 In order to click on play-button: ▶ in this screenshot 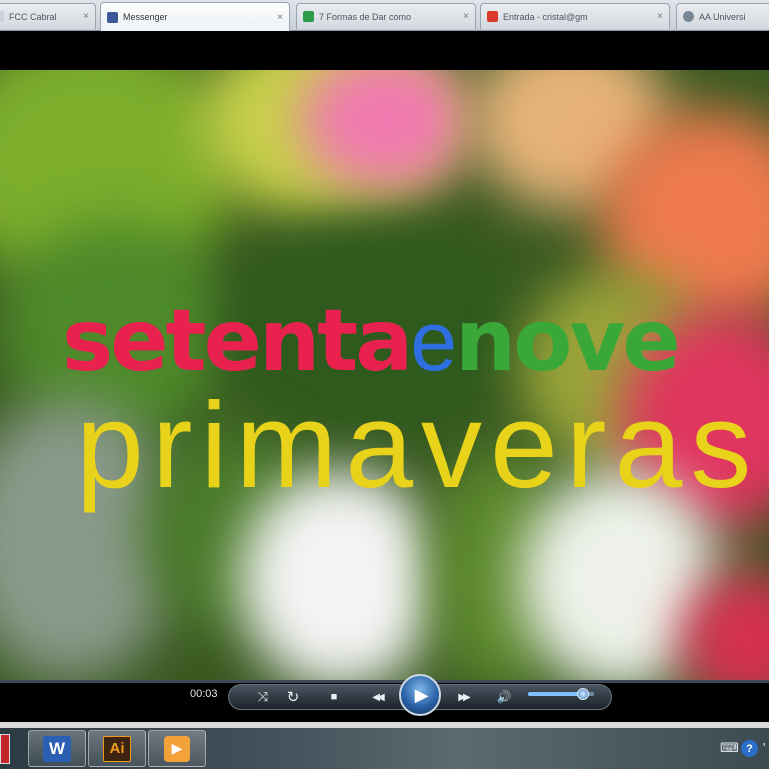, I will do `click(420, 695)`.